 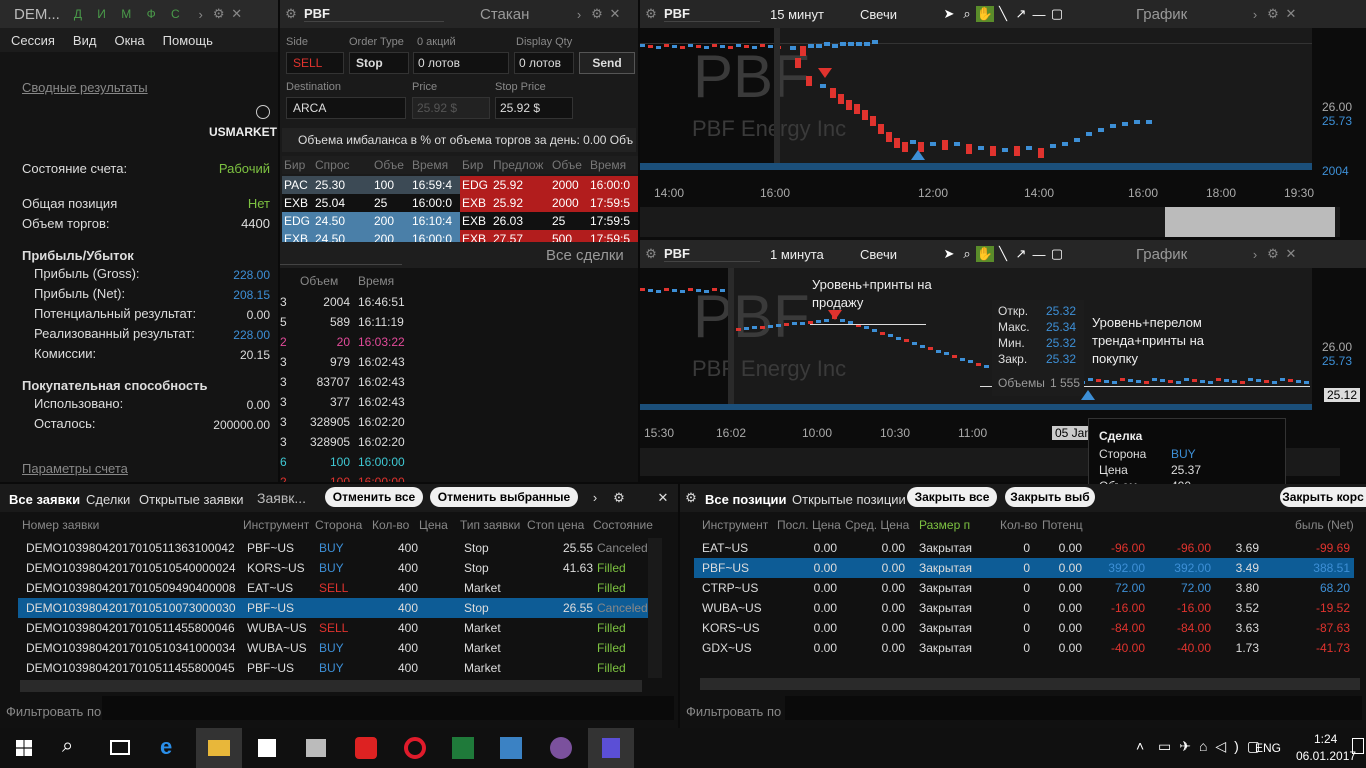 I want to click on tab-open-positions: Открытые позиции, so click(x=849, y=499).